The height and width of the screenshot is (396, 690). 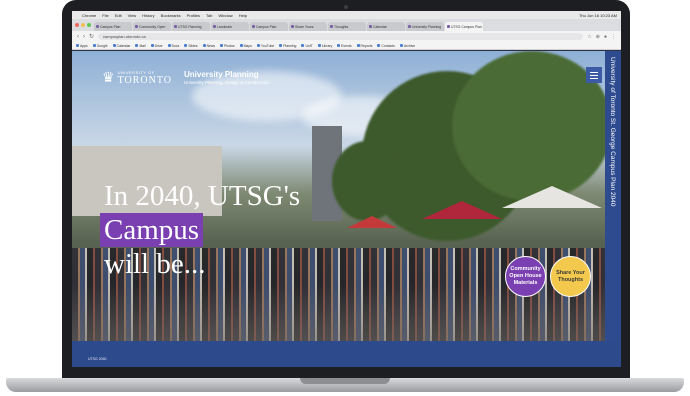 I want to click on bookmark: Slides, so click(x=191, y=46).